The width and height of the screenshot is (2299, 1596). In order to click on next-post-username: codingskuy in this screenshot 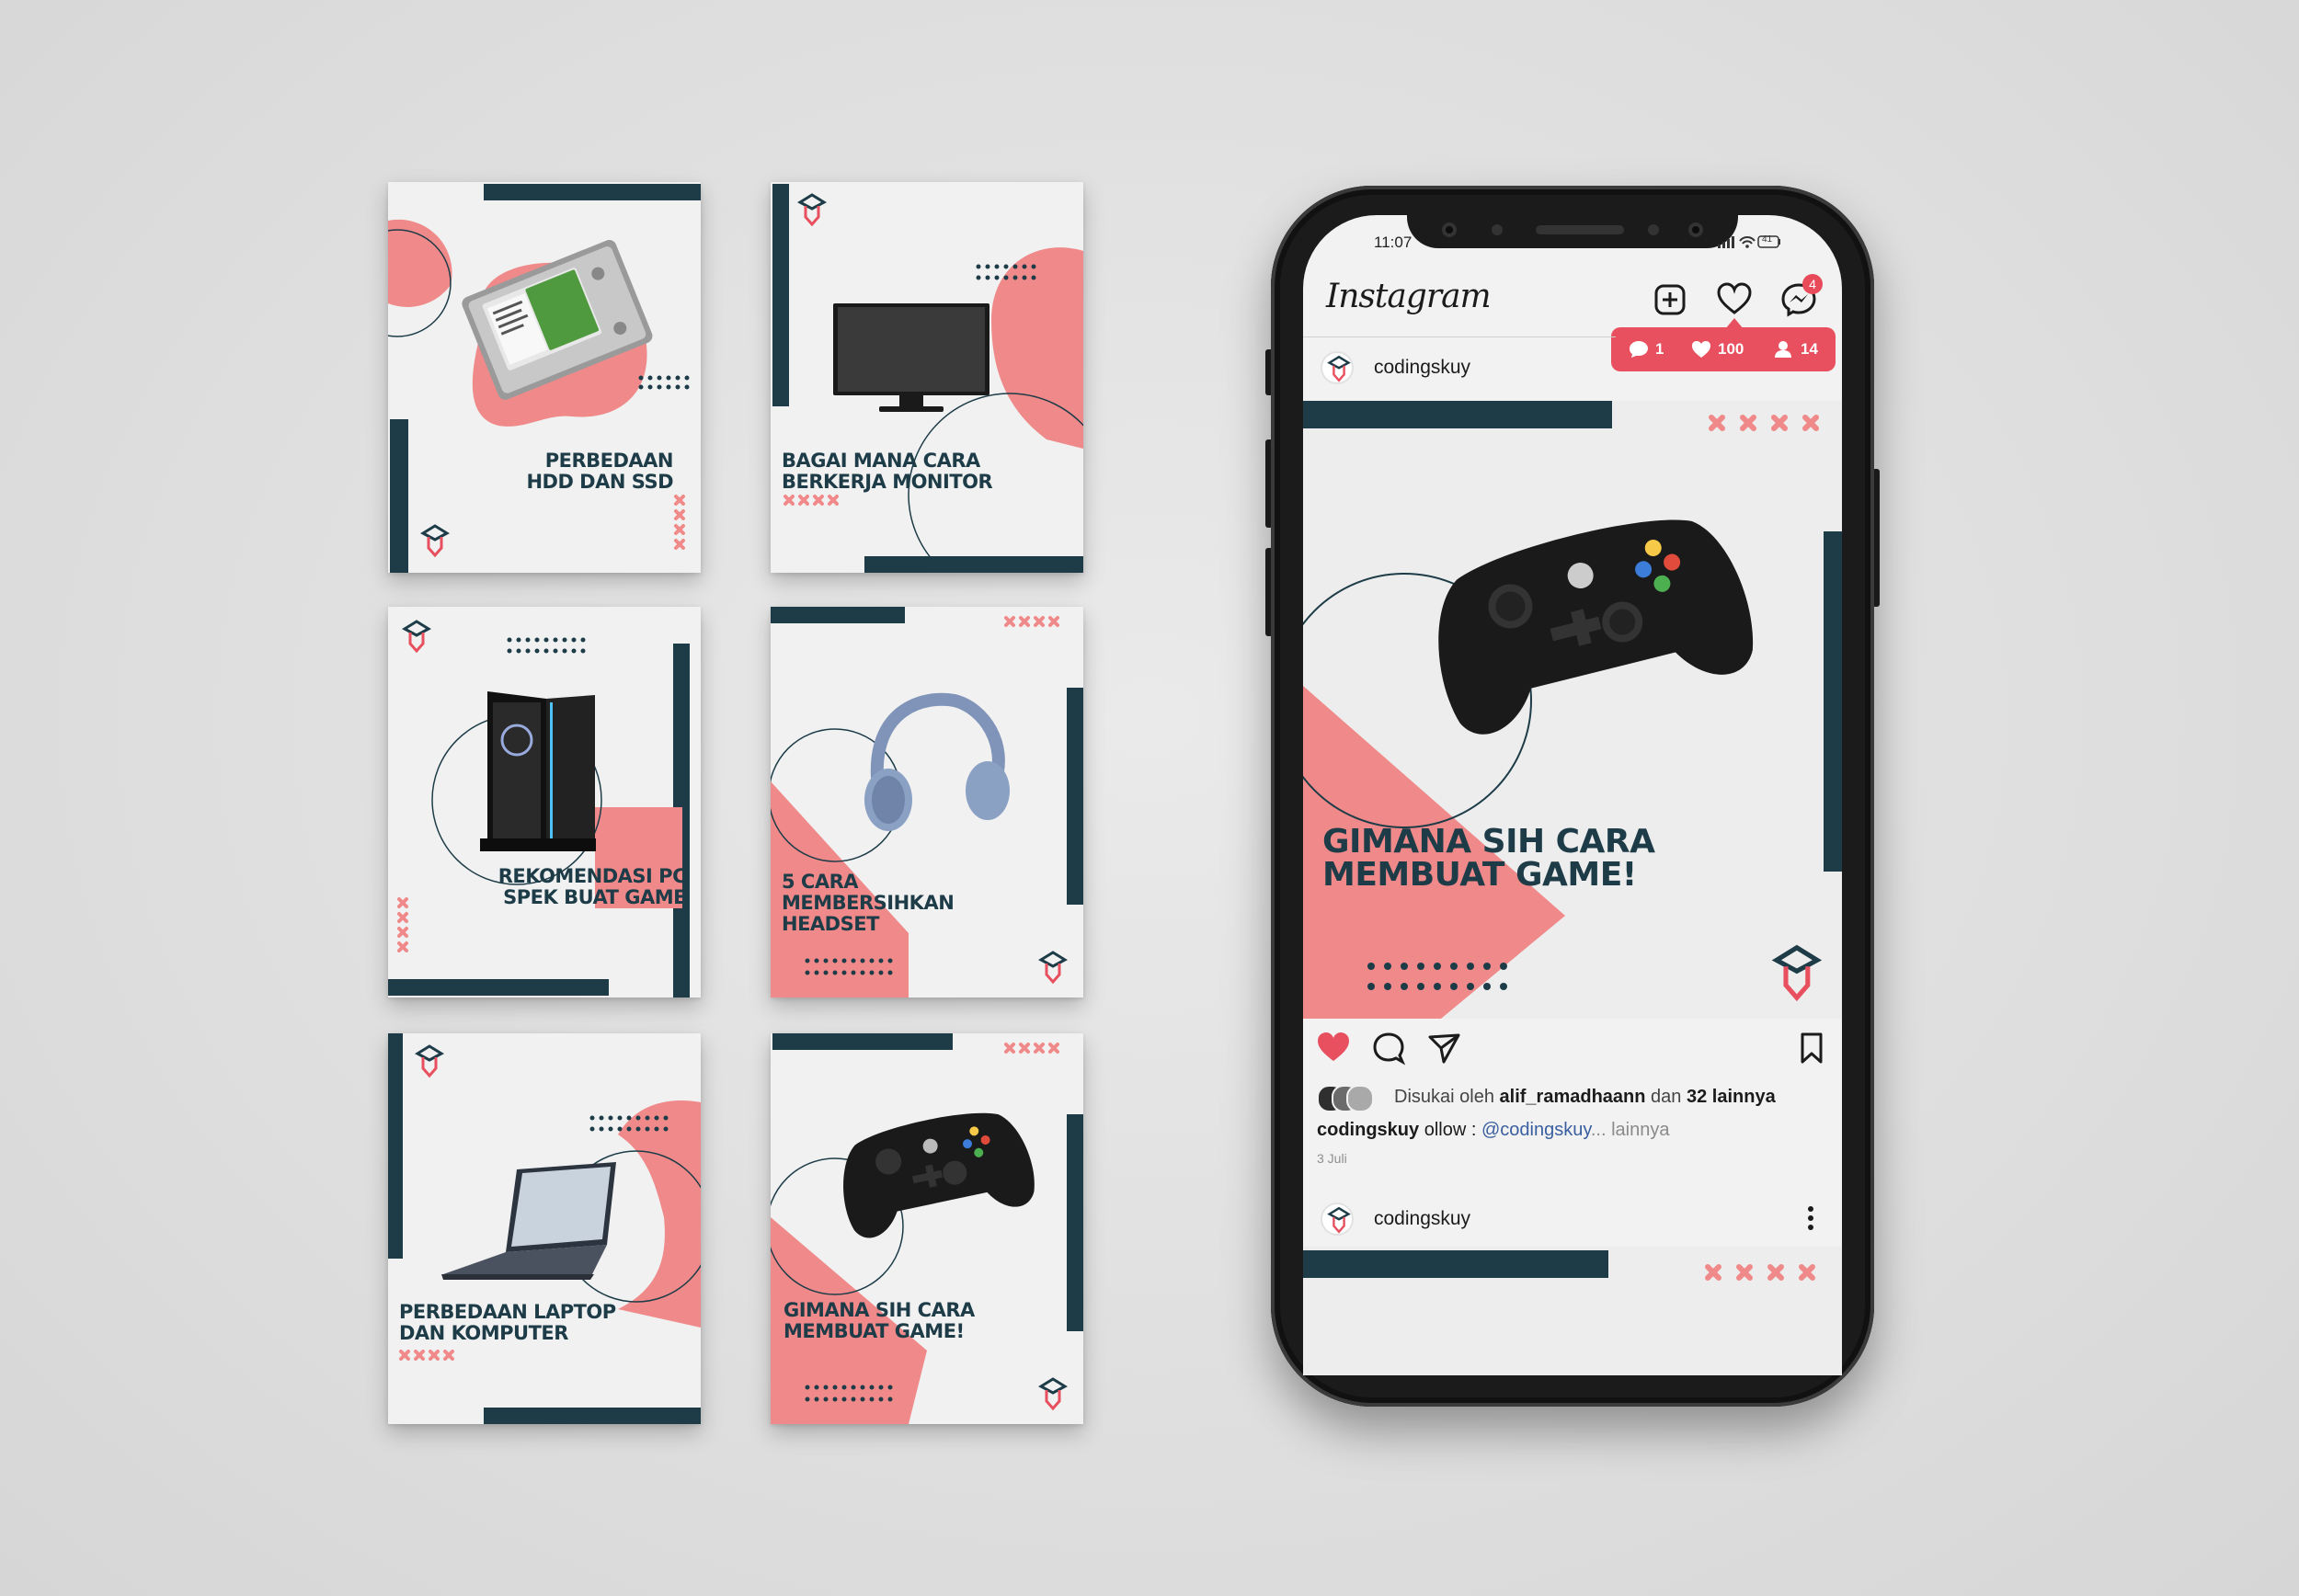, I will do `click(1422, 1219)`.